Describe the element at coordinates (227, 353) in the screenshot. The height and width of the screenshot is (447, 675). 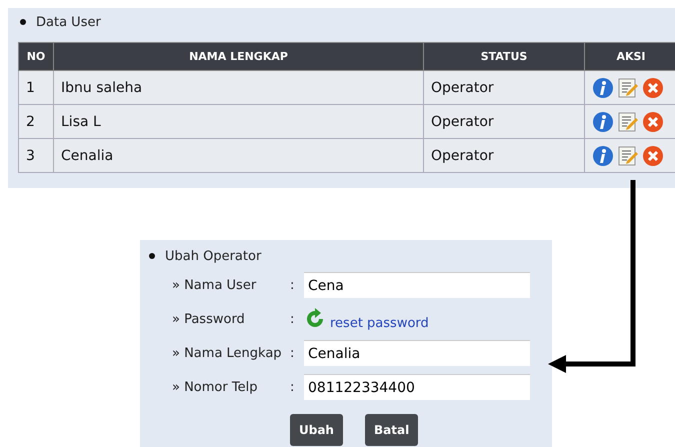
I see `field-label: » Nama Lengkap` at that location.